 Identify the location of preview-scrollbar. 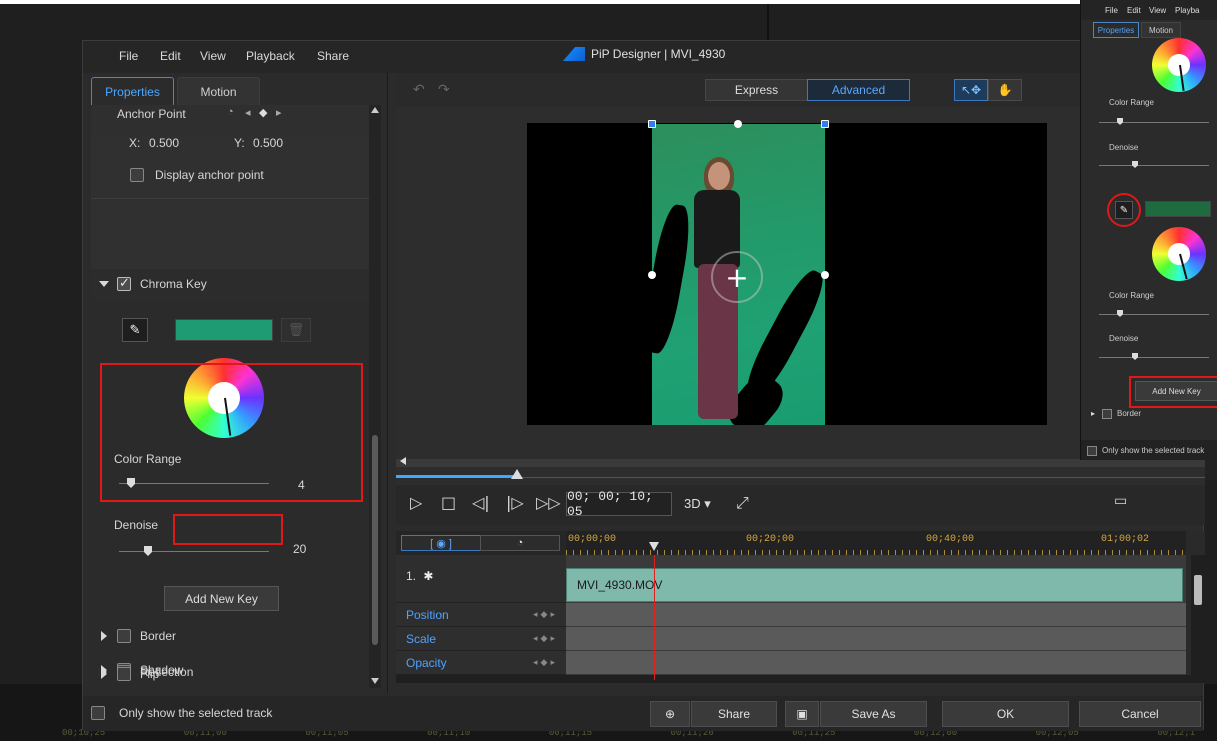
(800, 463).